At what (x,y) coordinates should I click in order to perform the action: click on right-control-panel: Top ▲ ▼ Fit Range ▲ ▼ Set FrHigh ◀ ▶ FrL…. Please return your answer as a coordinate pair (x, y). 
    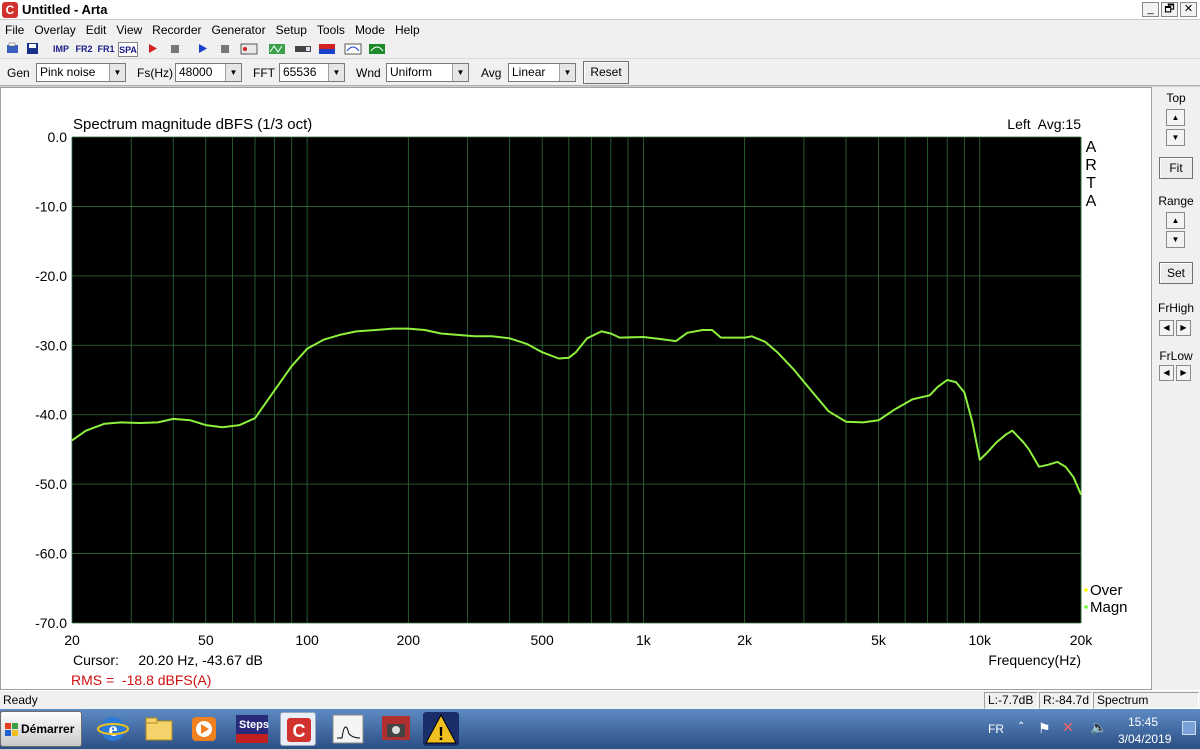
    Looking at the image, I should click on (1176, 388).